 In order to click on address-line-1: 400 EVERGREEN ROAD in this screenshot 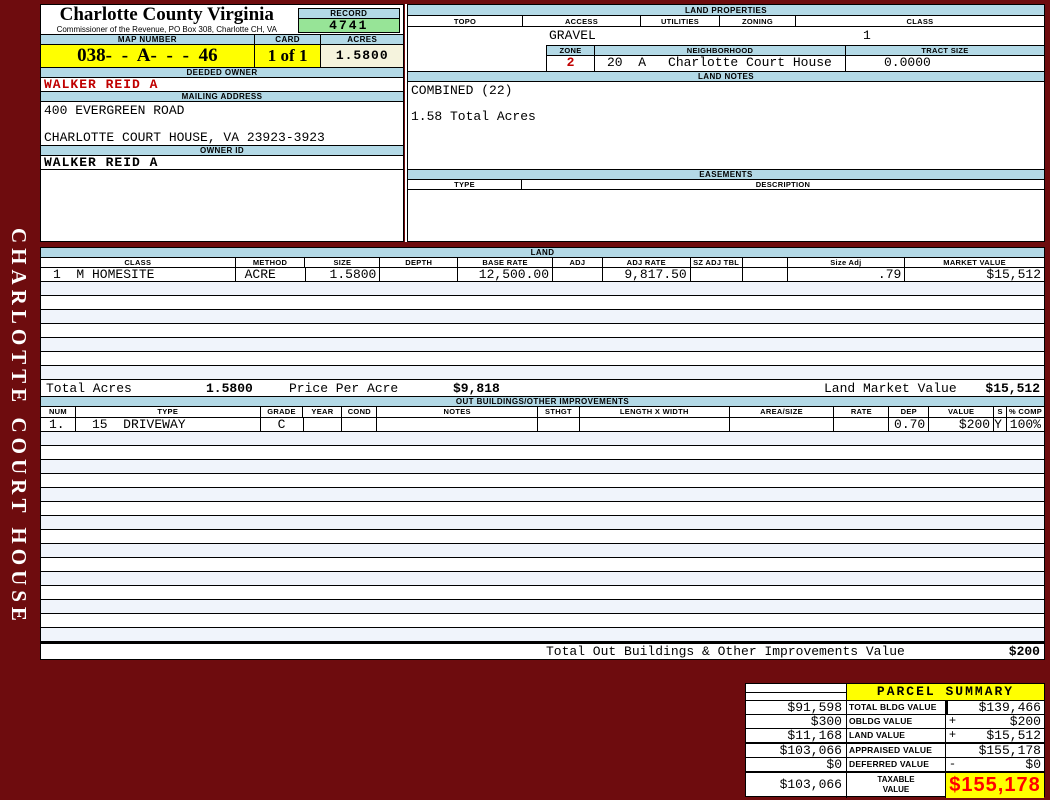, I will do `click(114, 110)`.